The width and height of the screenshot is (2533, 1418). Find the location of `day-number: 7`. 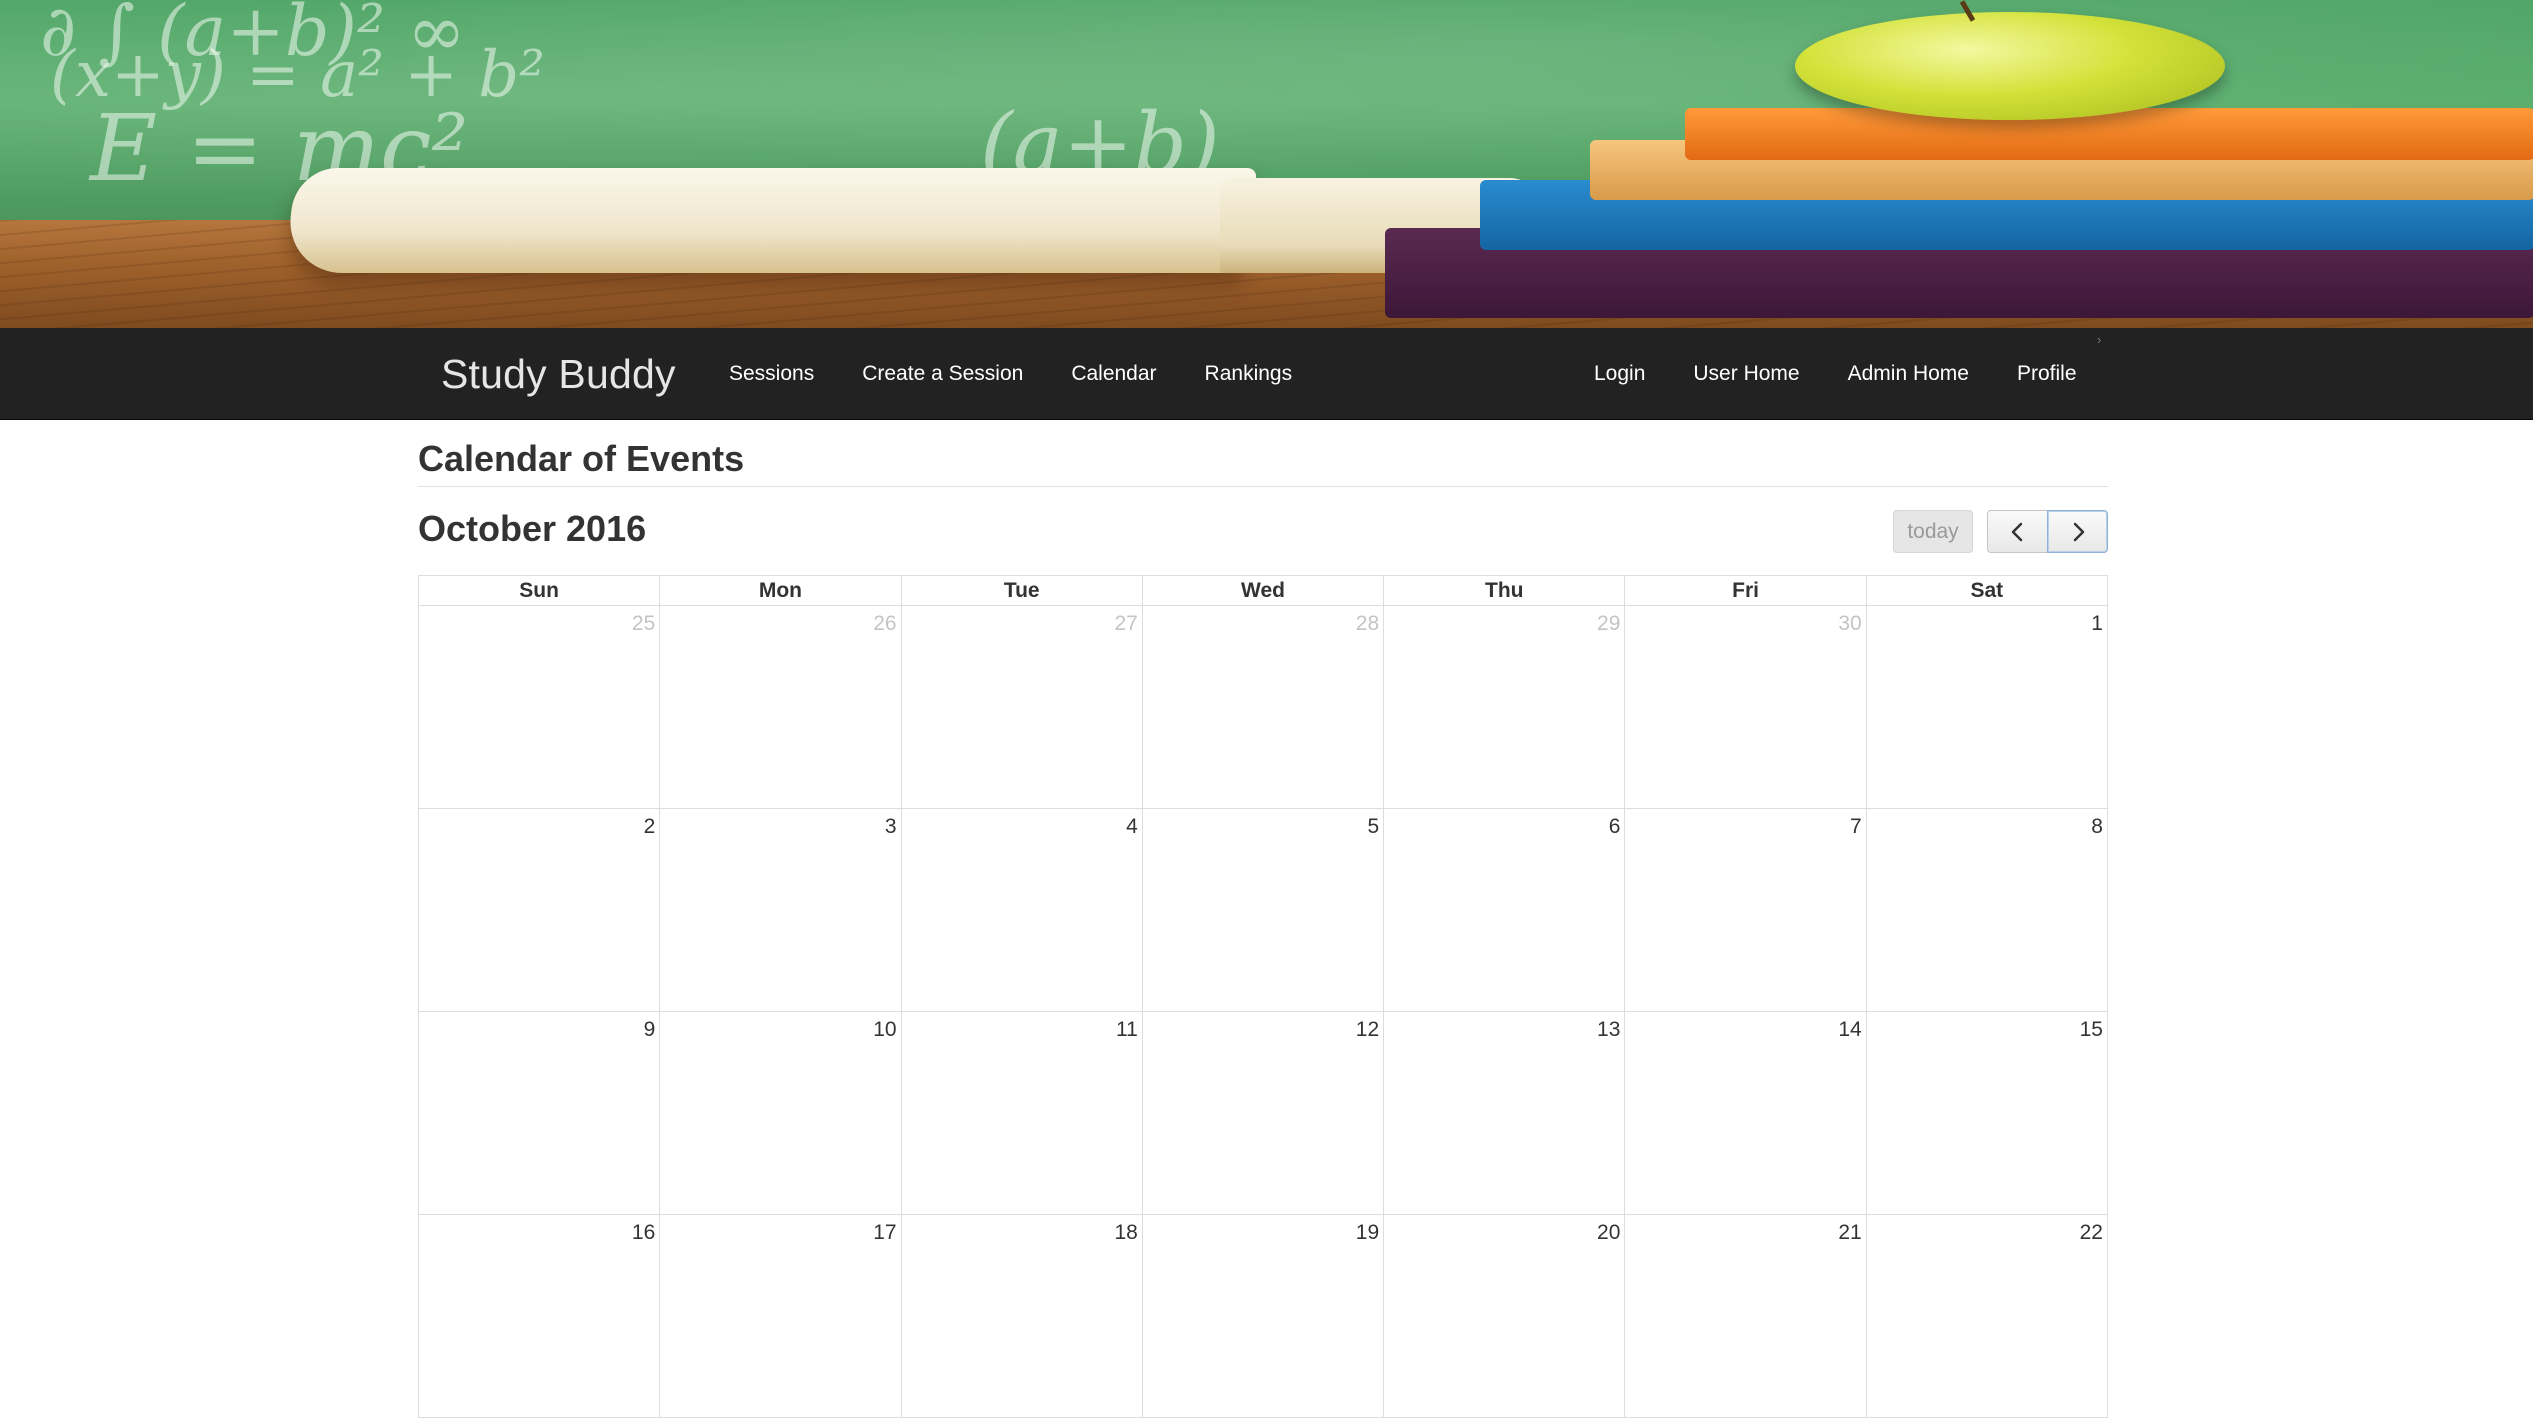

day-number: 7 is located at coordinates (1856, 827).